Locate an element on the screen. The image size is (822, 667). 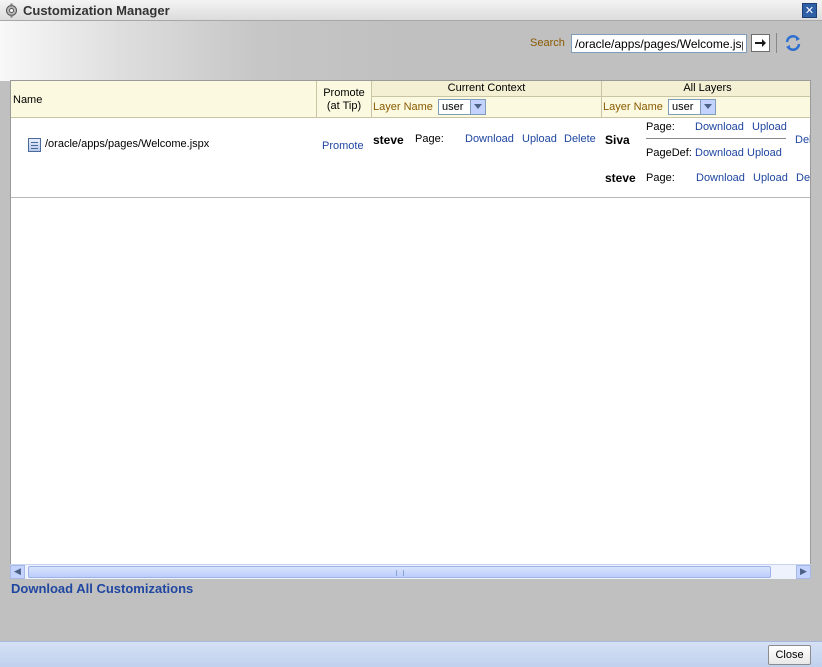
download-all-customizations-link: Download All Customizations is located at coordinates (102, 588).